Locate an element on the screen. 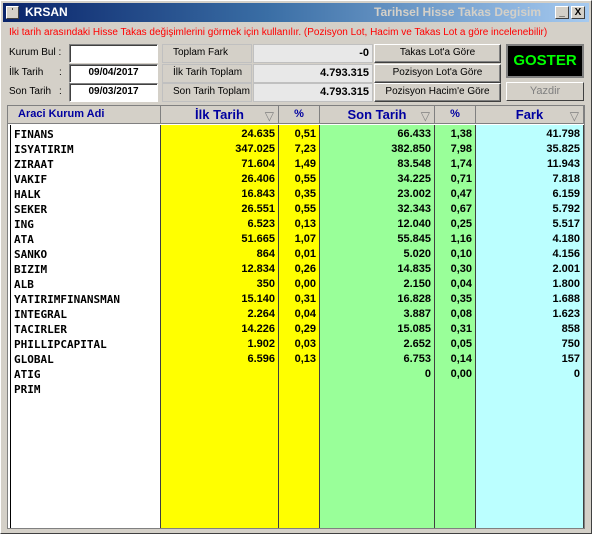 This screenshot has width=592, height=534. cell-fark is located at coordinates (529, 389).